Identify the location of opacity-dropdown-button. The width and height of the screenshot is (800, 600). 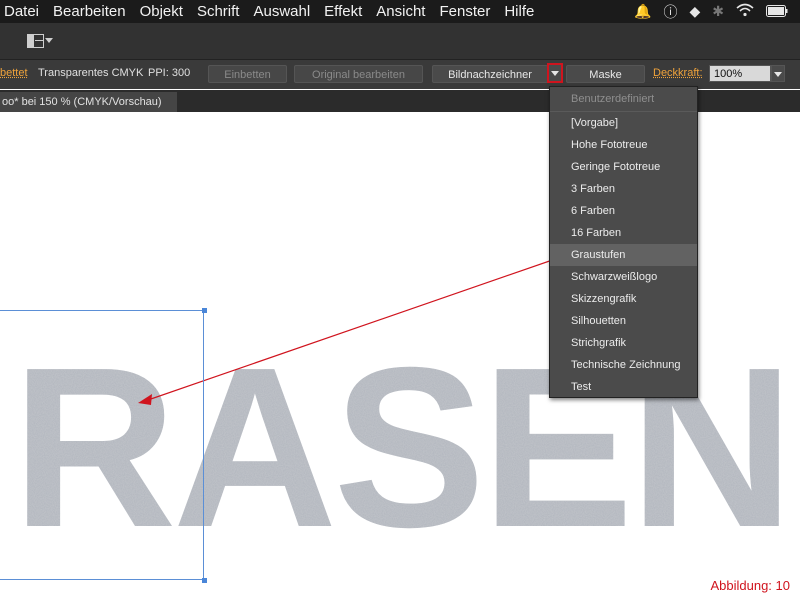
(778, 73).